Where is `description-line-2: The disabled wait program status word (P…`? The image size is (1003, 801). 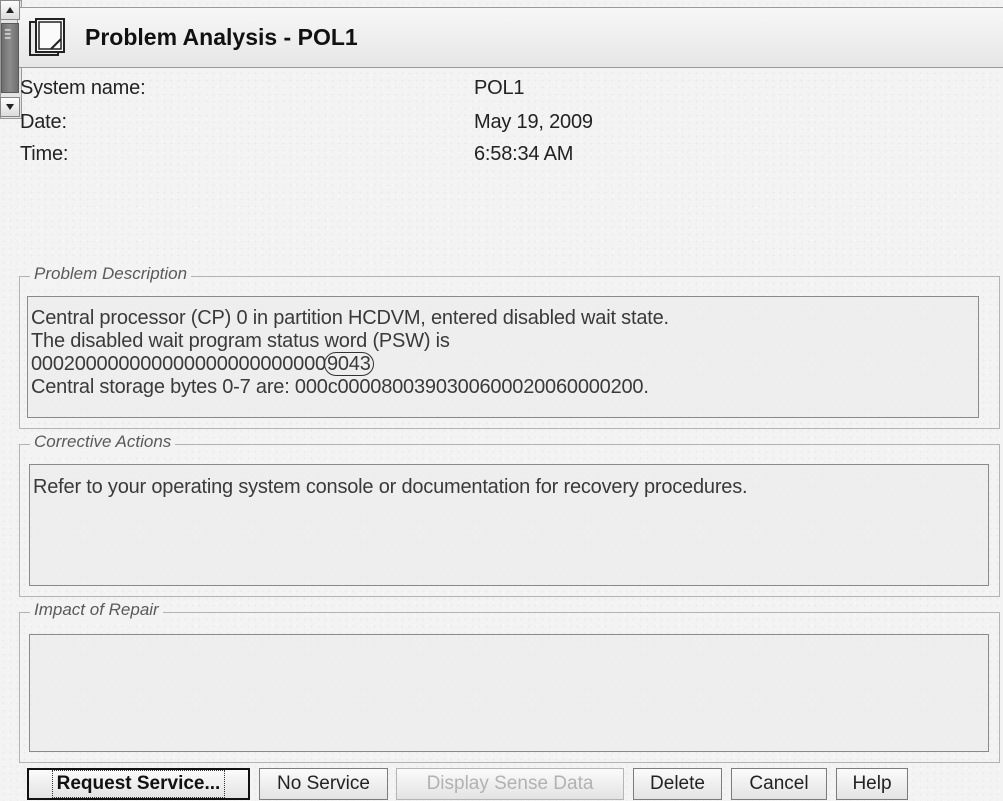 description-line-2: The disabled wait program status word (P… is located at coordinates (240, 341).